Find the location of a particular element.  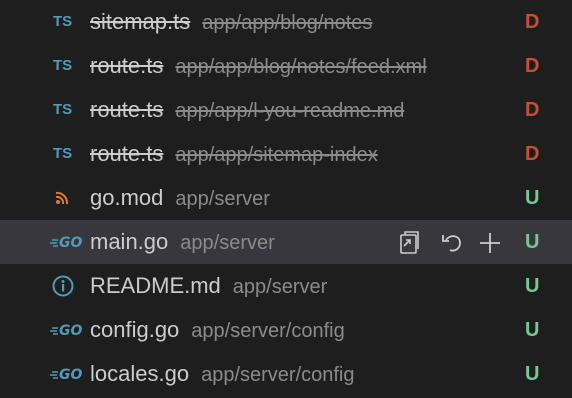

rss-icon is located at coordinates (65, 198).